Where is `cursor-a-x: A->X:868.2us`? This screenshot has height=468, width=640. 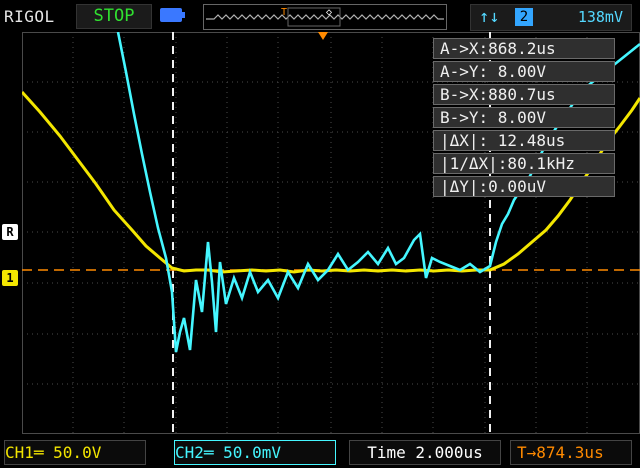
cursor-a-x: A->X:868.2us is located at coordinates (524, 48).